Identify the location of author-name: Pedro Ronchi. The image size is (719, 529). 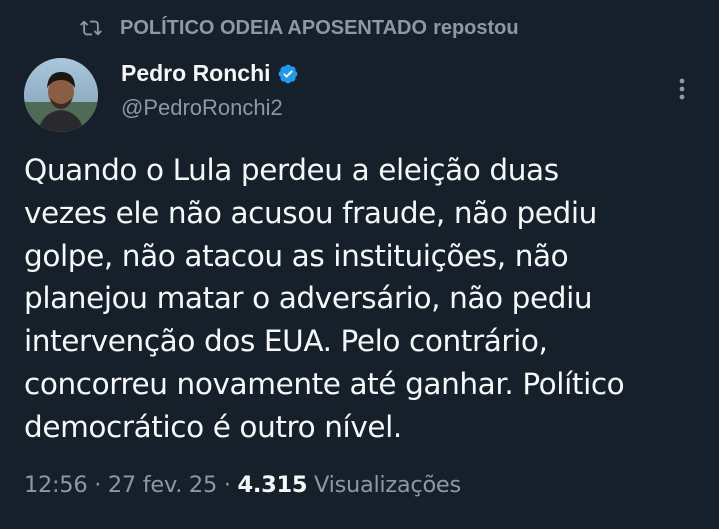
(196, 73).